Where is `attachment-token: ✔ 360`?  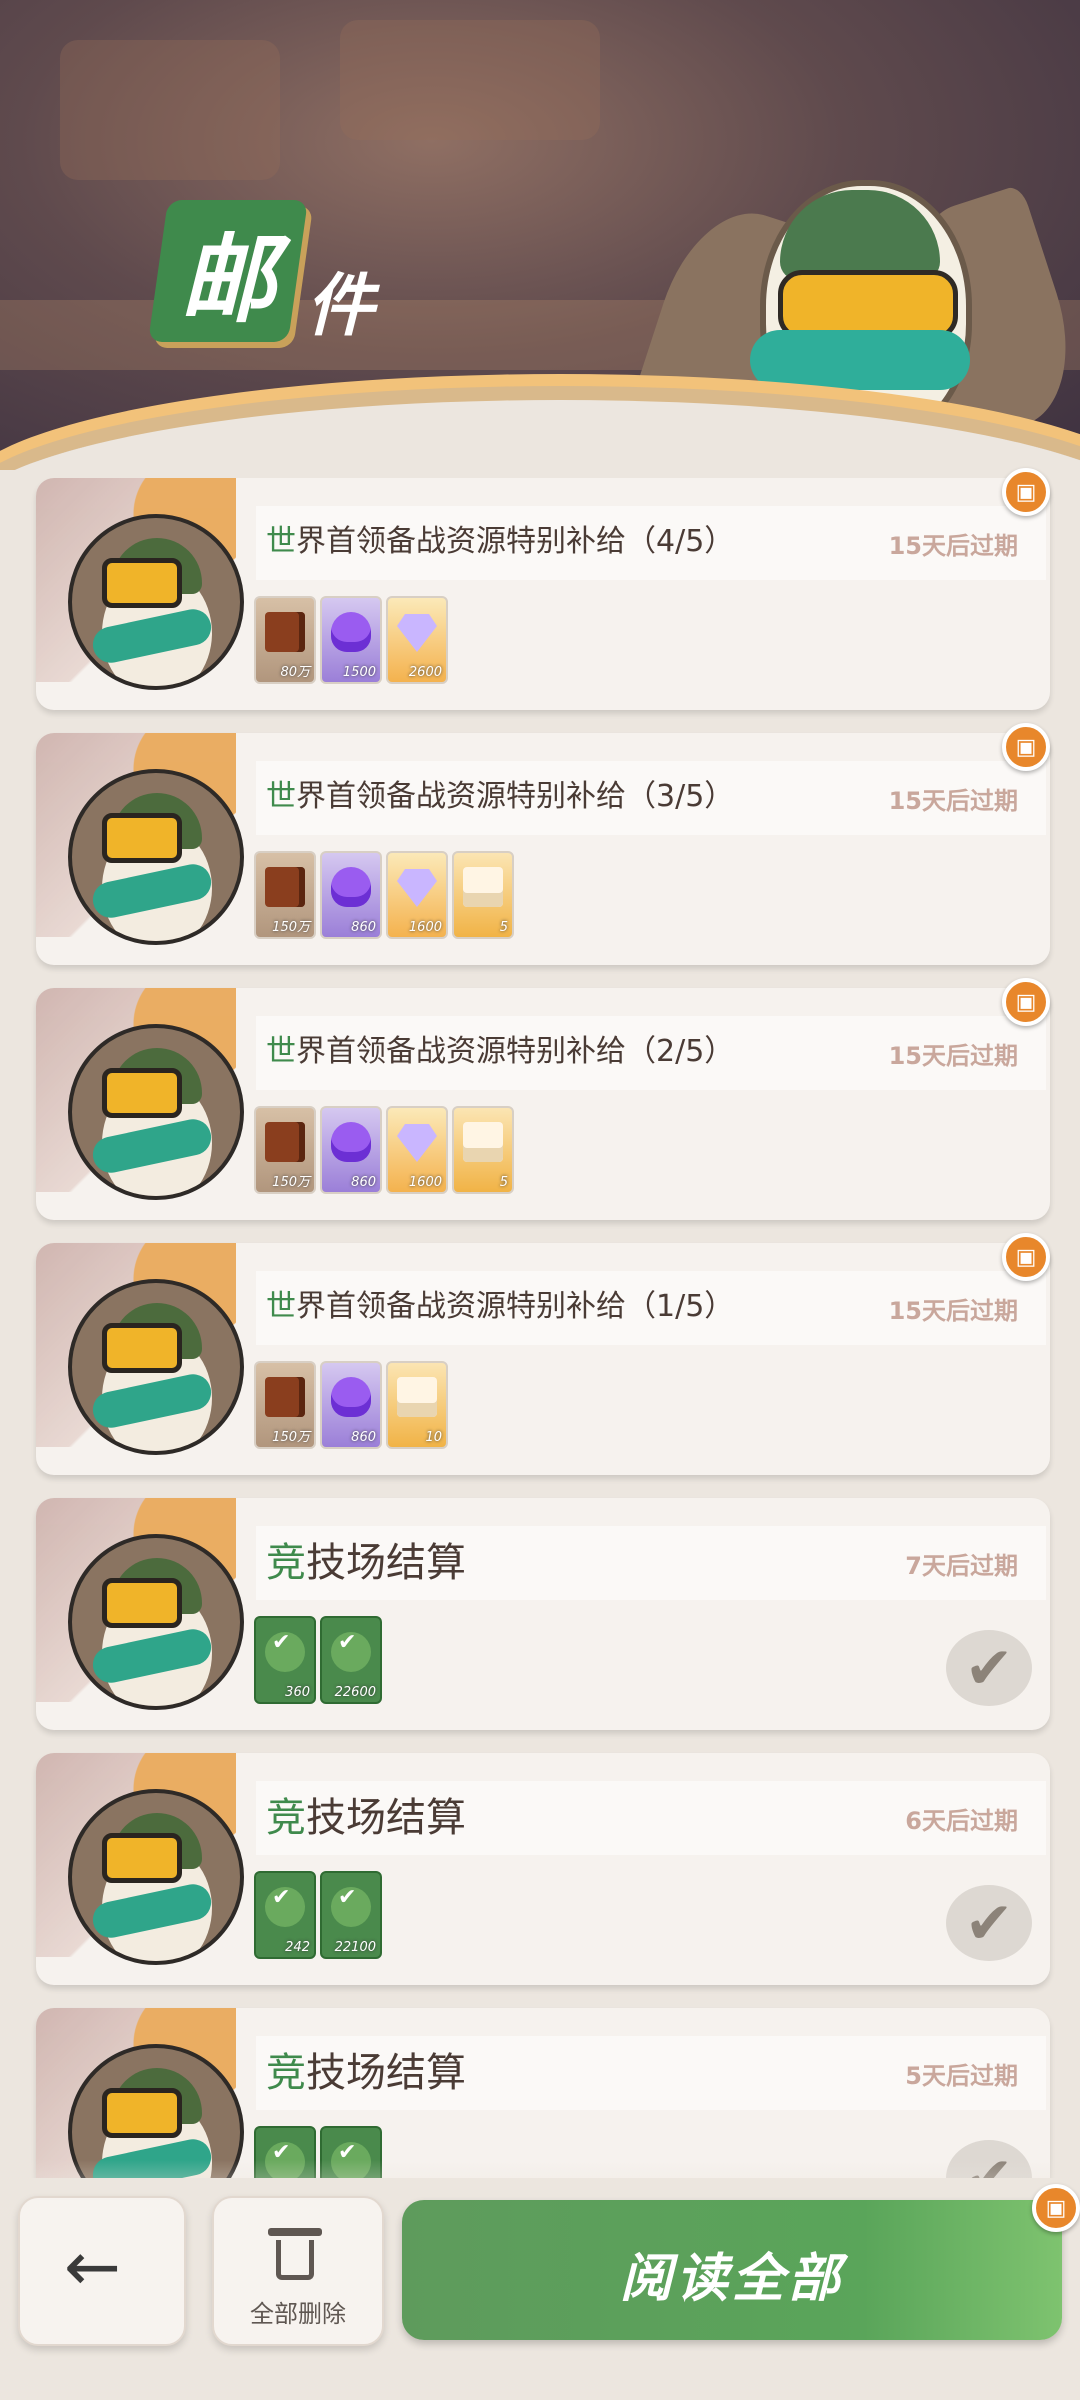
attachment-token: ✔ 360 is located at coordinates (285, 1660).